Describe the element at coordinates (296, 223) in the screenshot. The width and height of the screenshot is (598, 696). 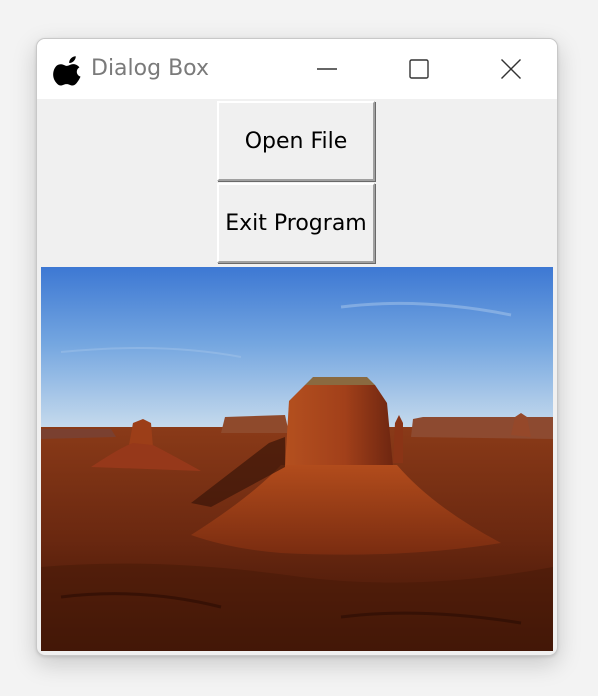
I see `exit-program-button: Exit Program` at that location.